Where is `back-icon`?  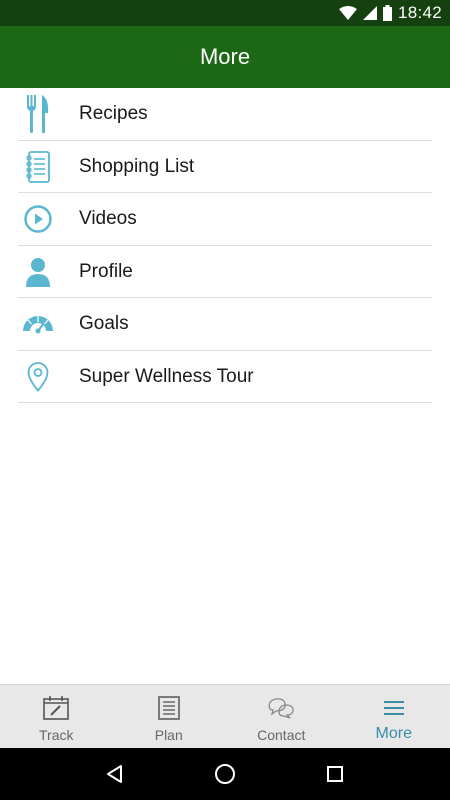 back-icon is located at coordinates (115, 774).